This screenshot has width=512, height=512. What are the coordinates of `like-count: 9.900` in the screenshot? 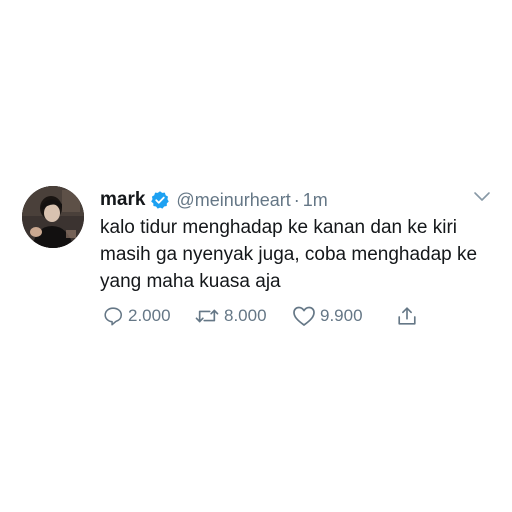 It's located at (341, 315).